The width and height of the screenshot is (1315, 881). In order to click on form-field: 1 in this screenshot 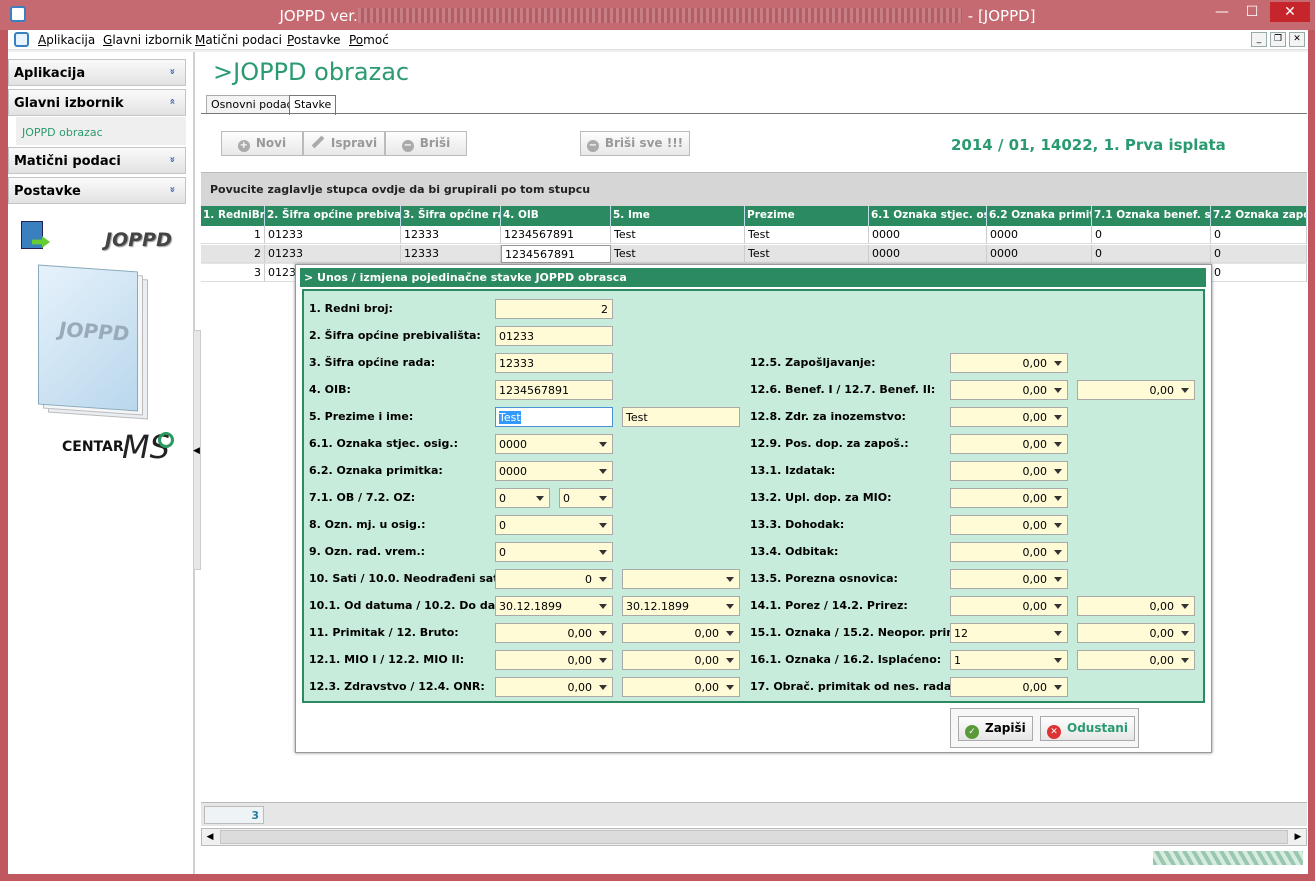, I will do `click(1009, 660)`.